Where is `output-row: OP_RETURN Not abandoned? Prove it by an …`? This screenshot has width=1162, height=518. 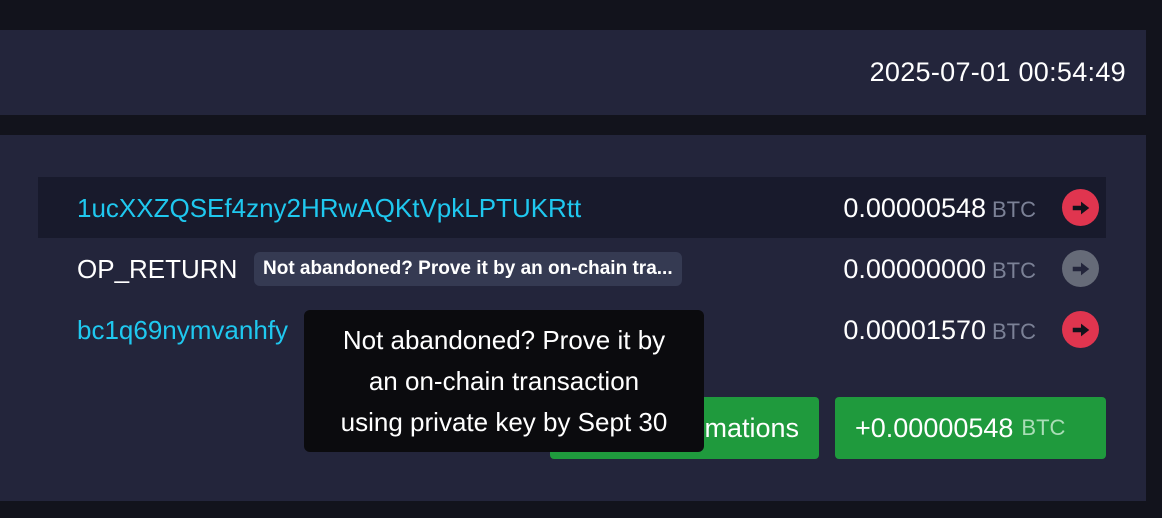
output-row: OP_RETURN Not abandoned? Prove it by an … is located at coordinates (572, 268).